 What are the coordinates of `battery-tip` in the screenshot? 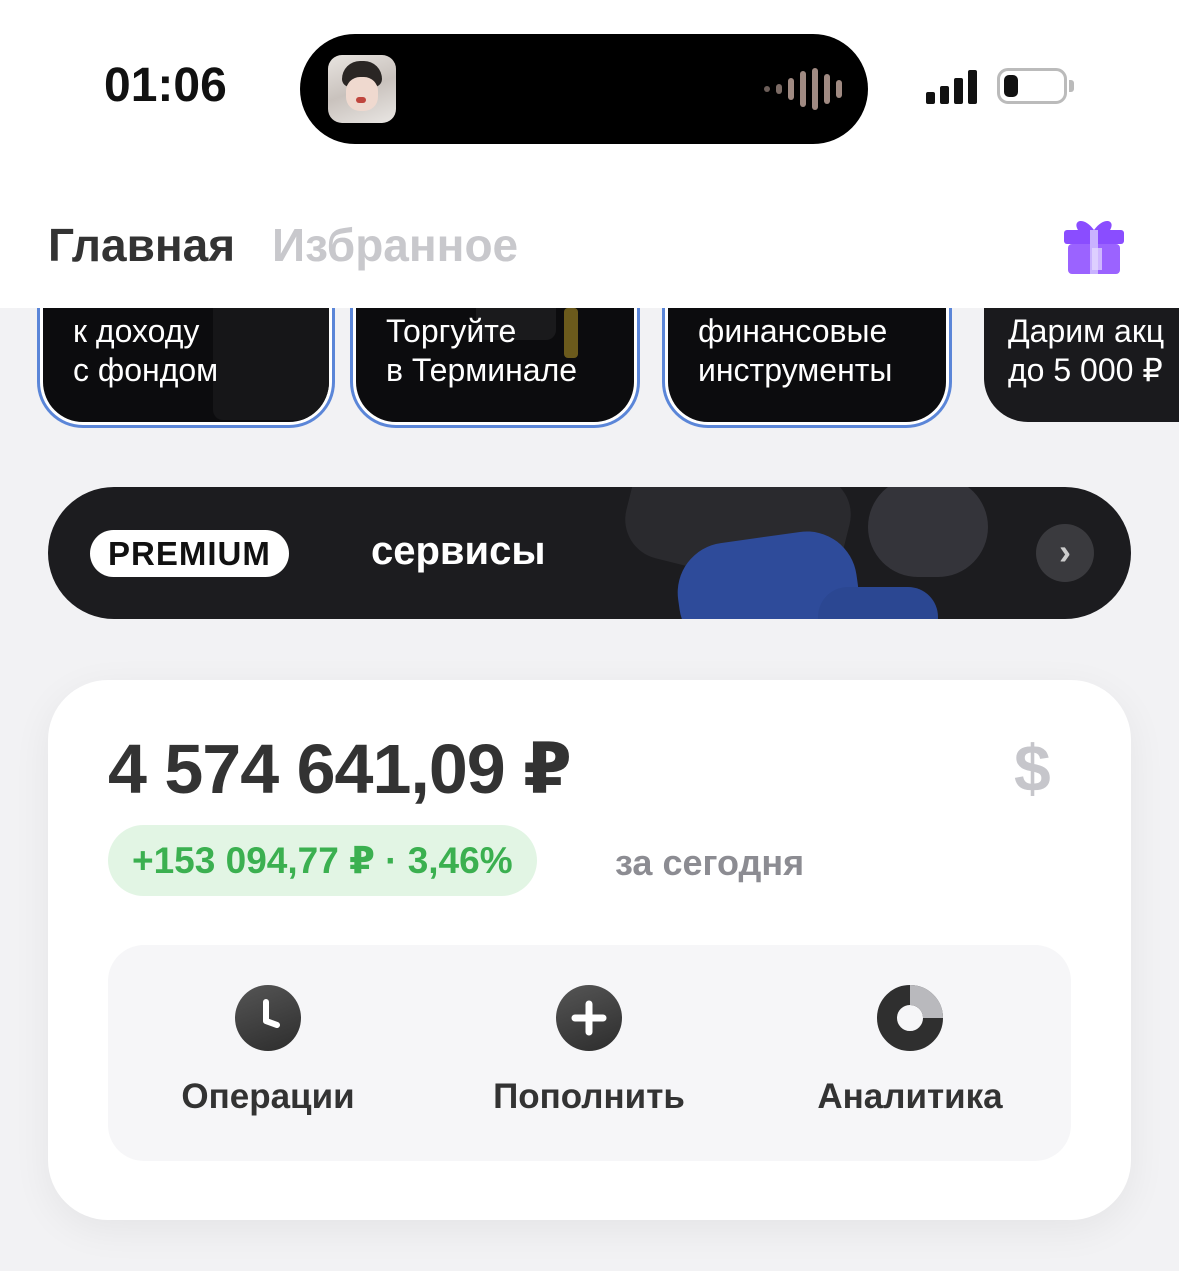 It's located at (1071, 86).